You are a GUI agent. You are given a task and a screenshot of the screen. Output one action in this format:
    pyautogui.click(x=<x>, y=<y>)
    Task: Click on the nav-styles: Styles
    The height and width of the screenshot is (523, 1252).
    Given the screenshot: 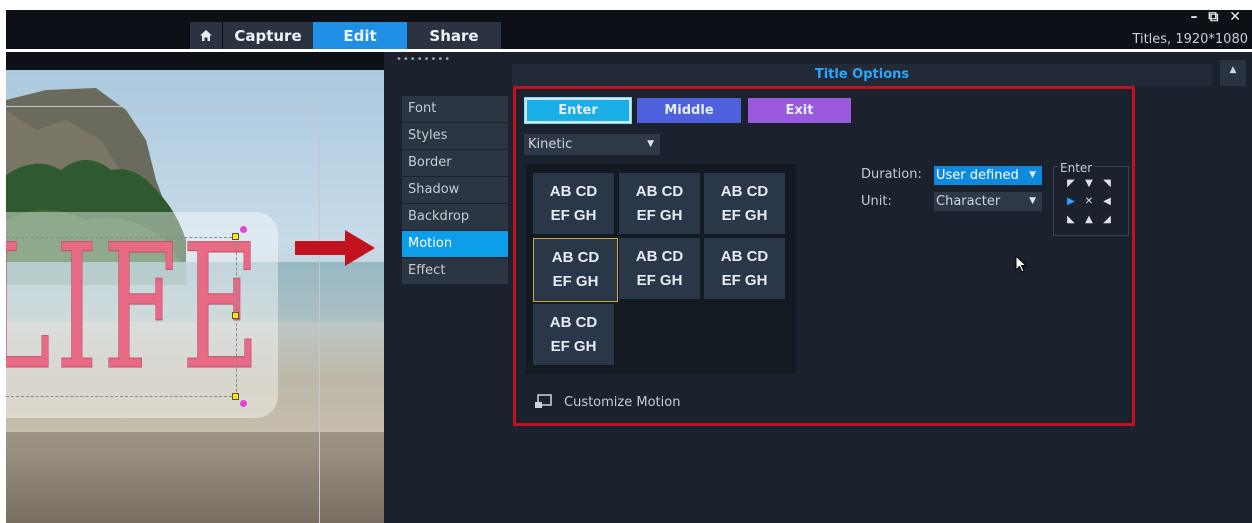 What is the action you would take?
    pyautogui.click(x=455, y=136)
    